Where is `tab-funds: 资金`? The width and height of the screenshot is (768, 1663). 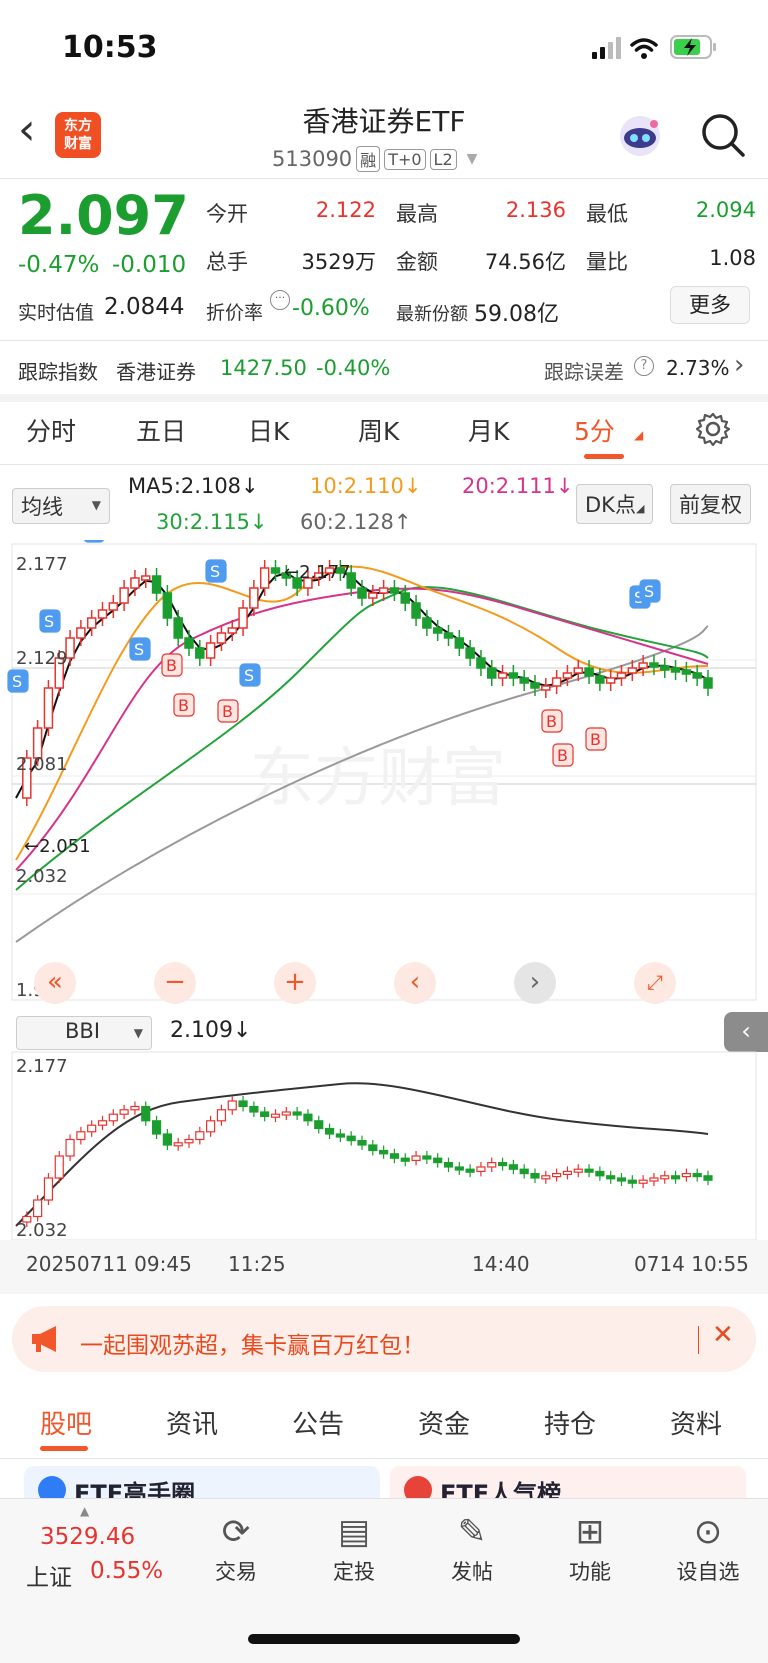
tab-funds: 资金 is located at coordinates (444, 1422).